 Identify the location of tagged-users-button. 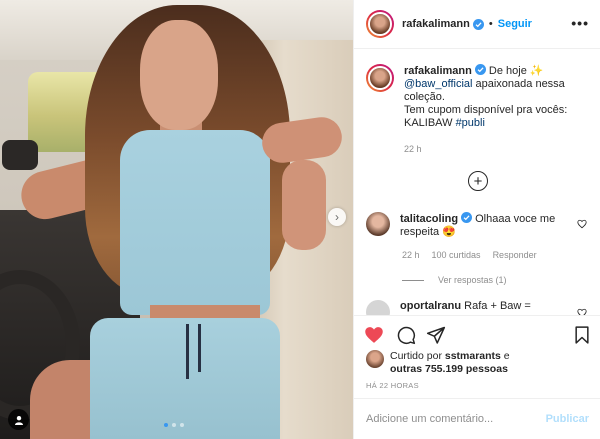
(18, 419).